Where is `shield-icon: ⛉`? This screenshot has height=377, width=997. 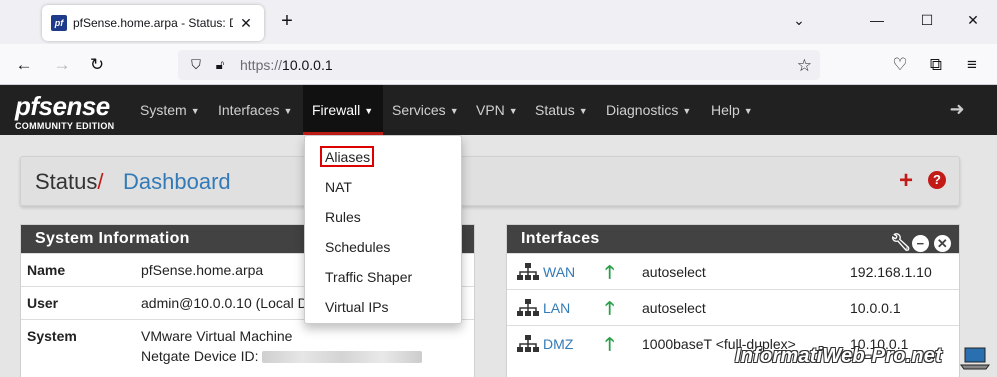
shield-icon: ⛉ is located at coordinates (196, 65).